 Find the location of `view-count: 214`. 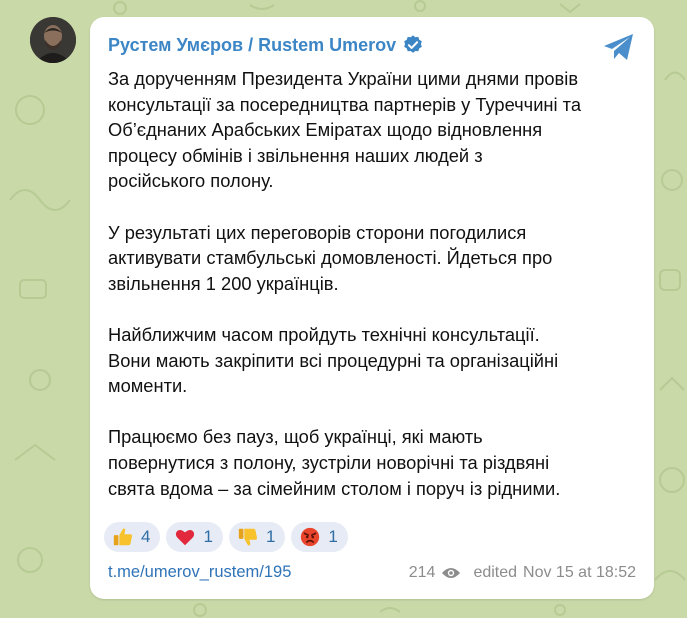

view-count: 214 is located at coordinates (422, 572).